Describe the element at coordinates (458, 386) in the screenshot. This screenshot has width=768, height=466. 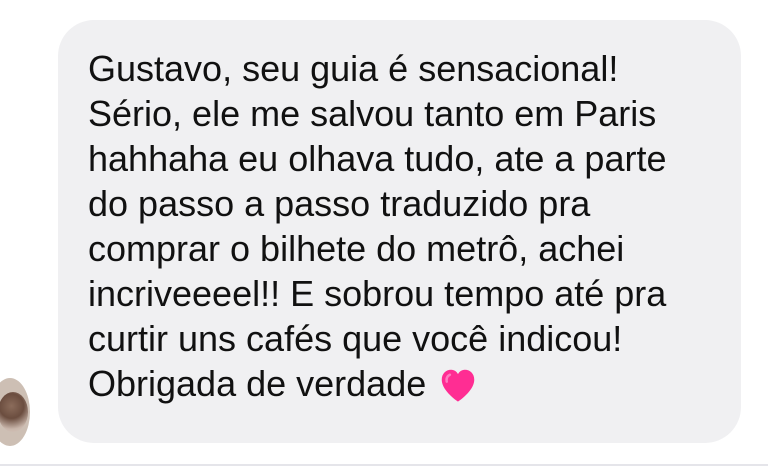
I see `pink-heart-icon` at that location.